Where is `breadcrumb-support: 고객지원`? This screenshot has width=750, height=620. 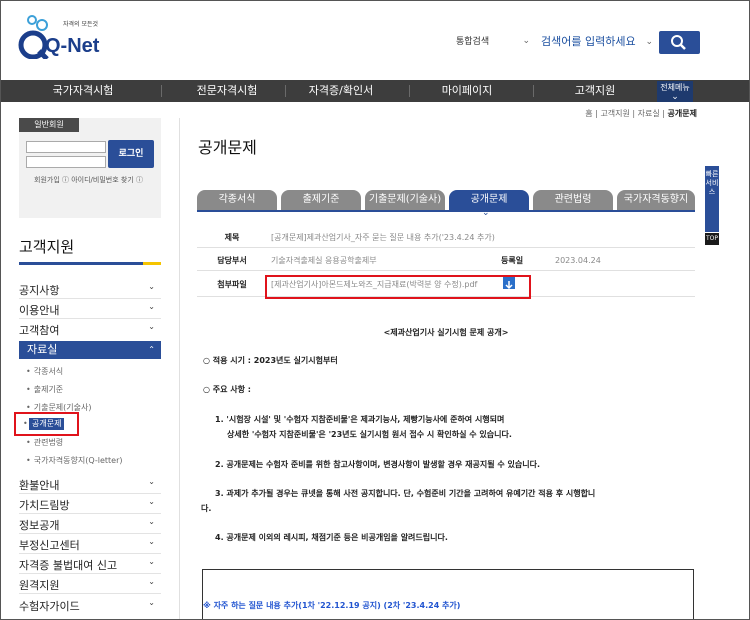 breadcrumb-support: 고객지원 is located at coordinates (614, 113).